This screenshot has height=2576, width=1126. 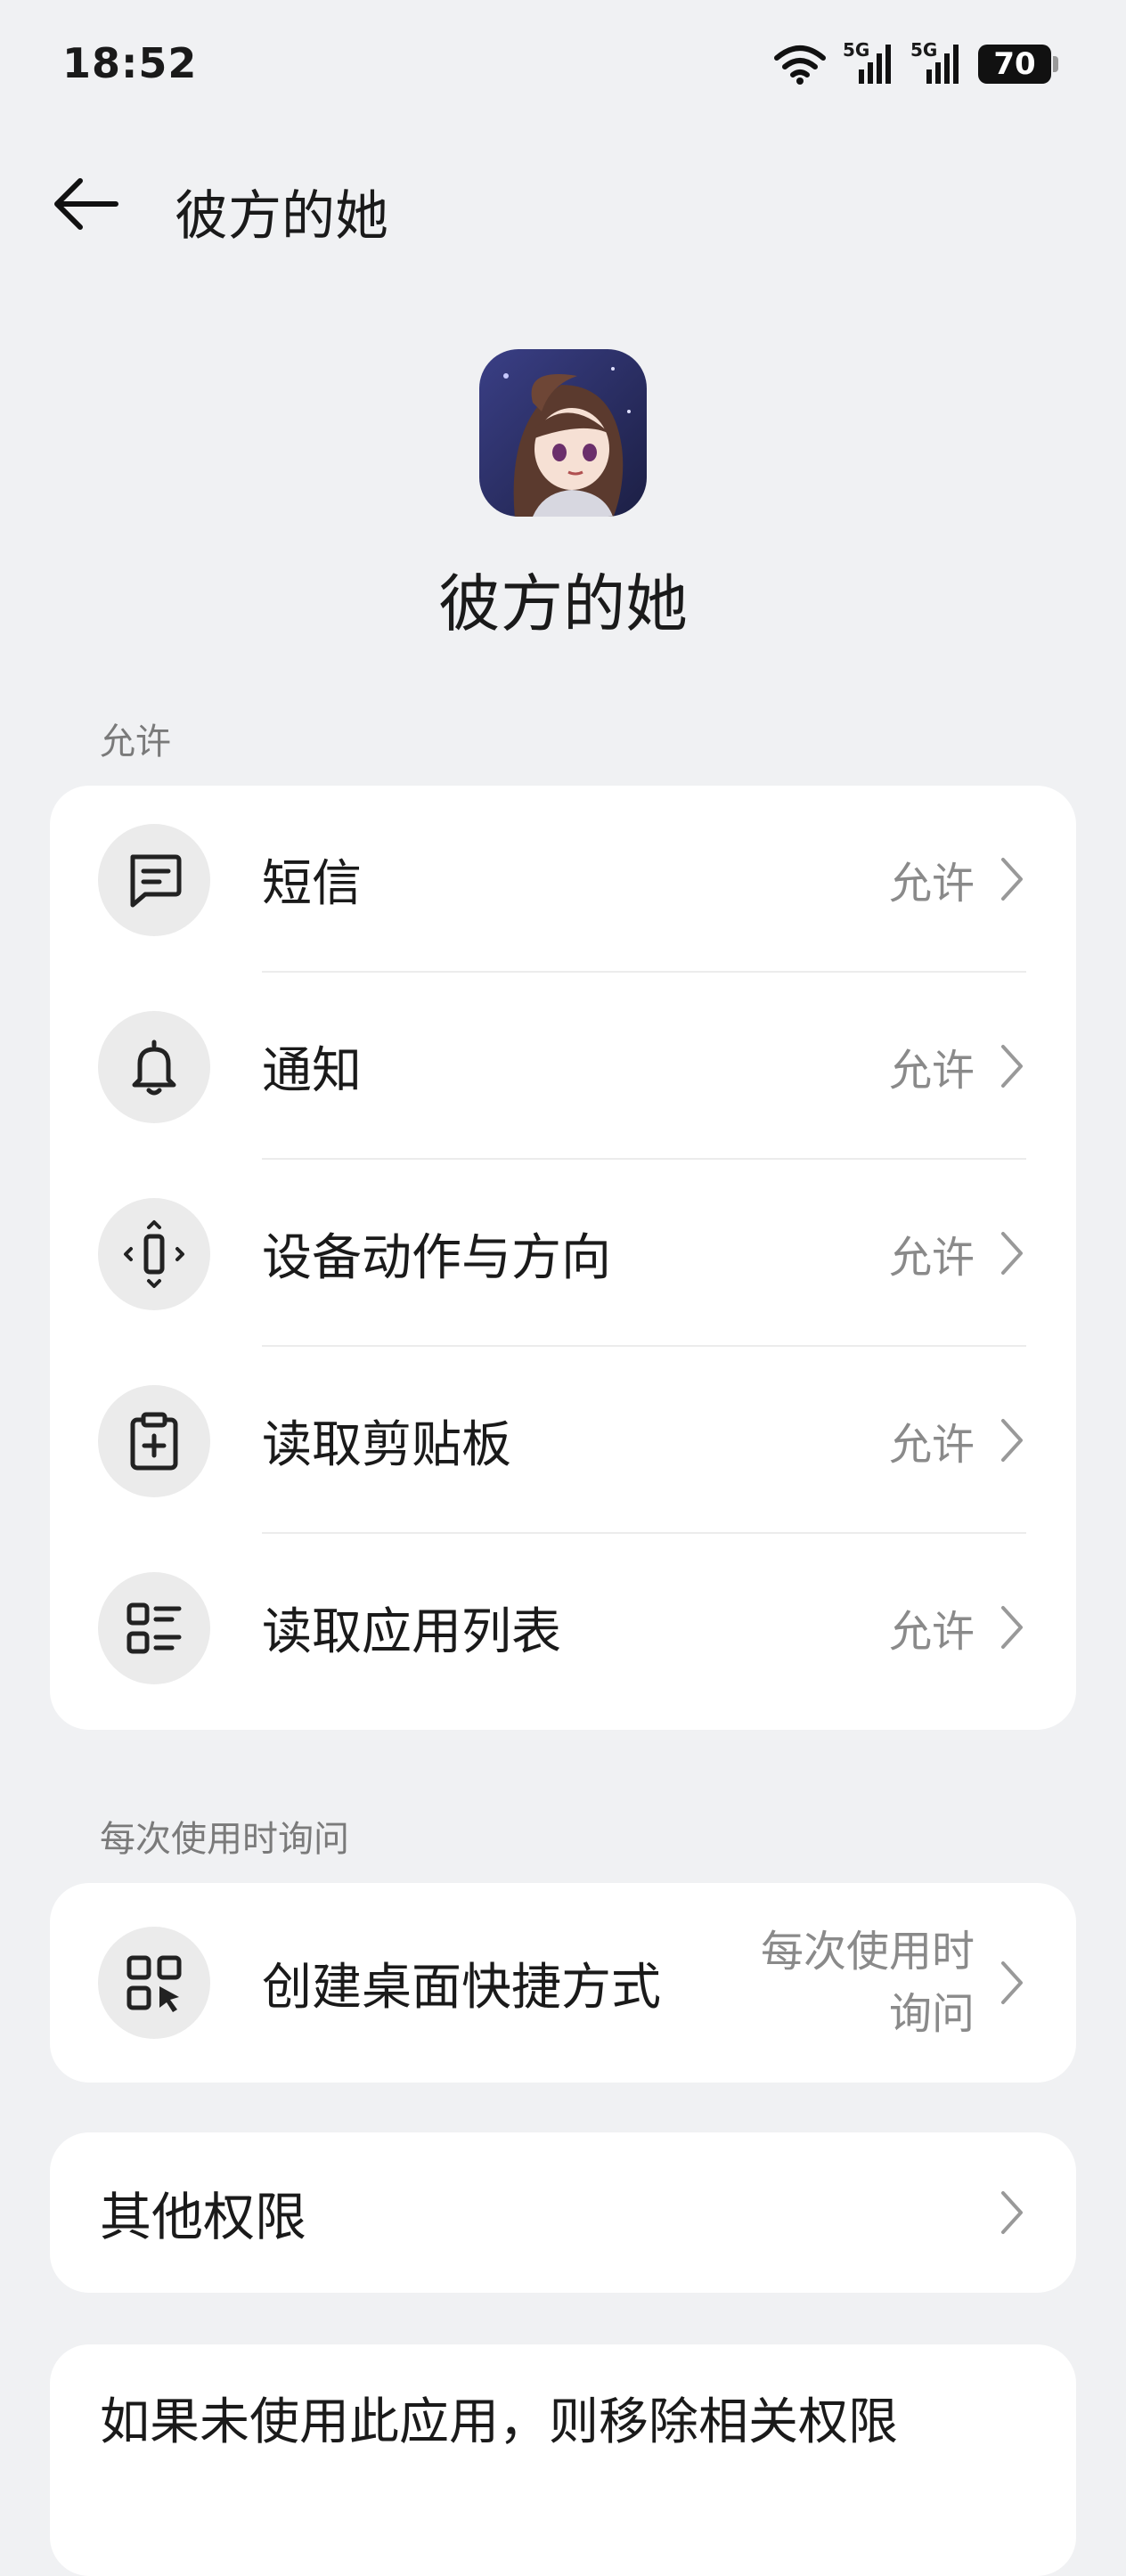 I want to click on other-permissions-row: 其他权限, so click(x=563, y=2213).